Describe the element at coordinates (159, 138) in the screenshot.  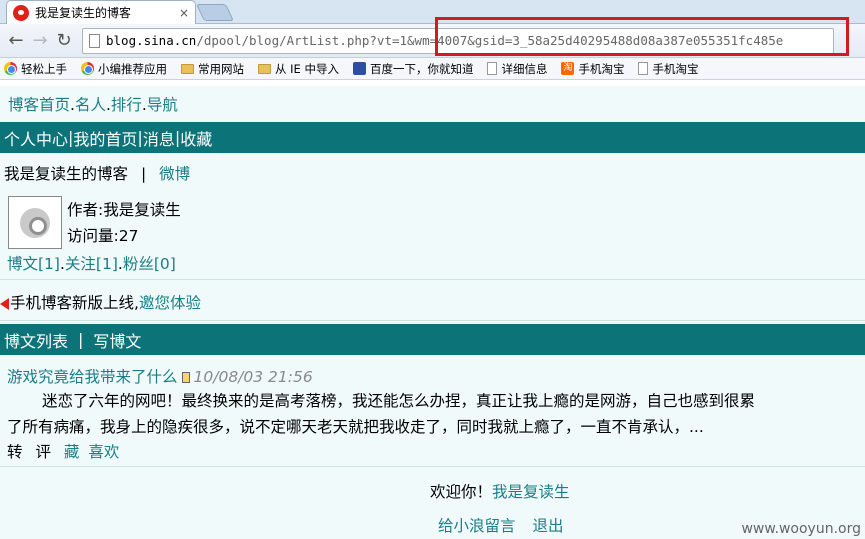
I see `messages-link: 消息` at that location.